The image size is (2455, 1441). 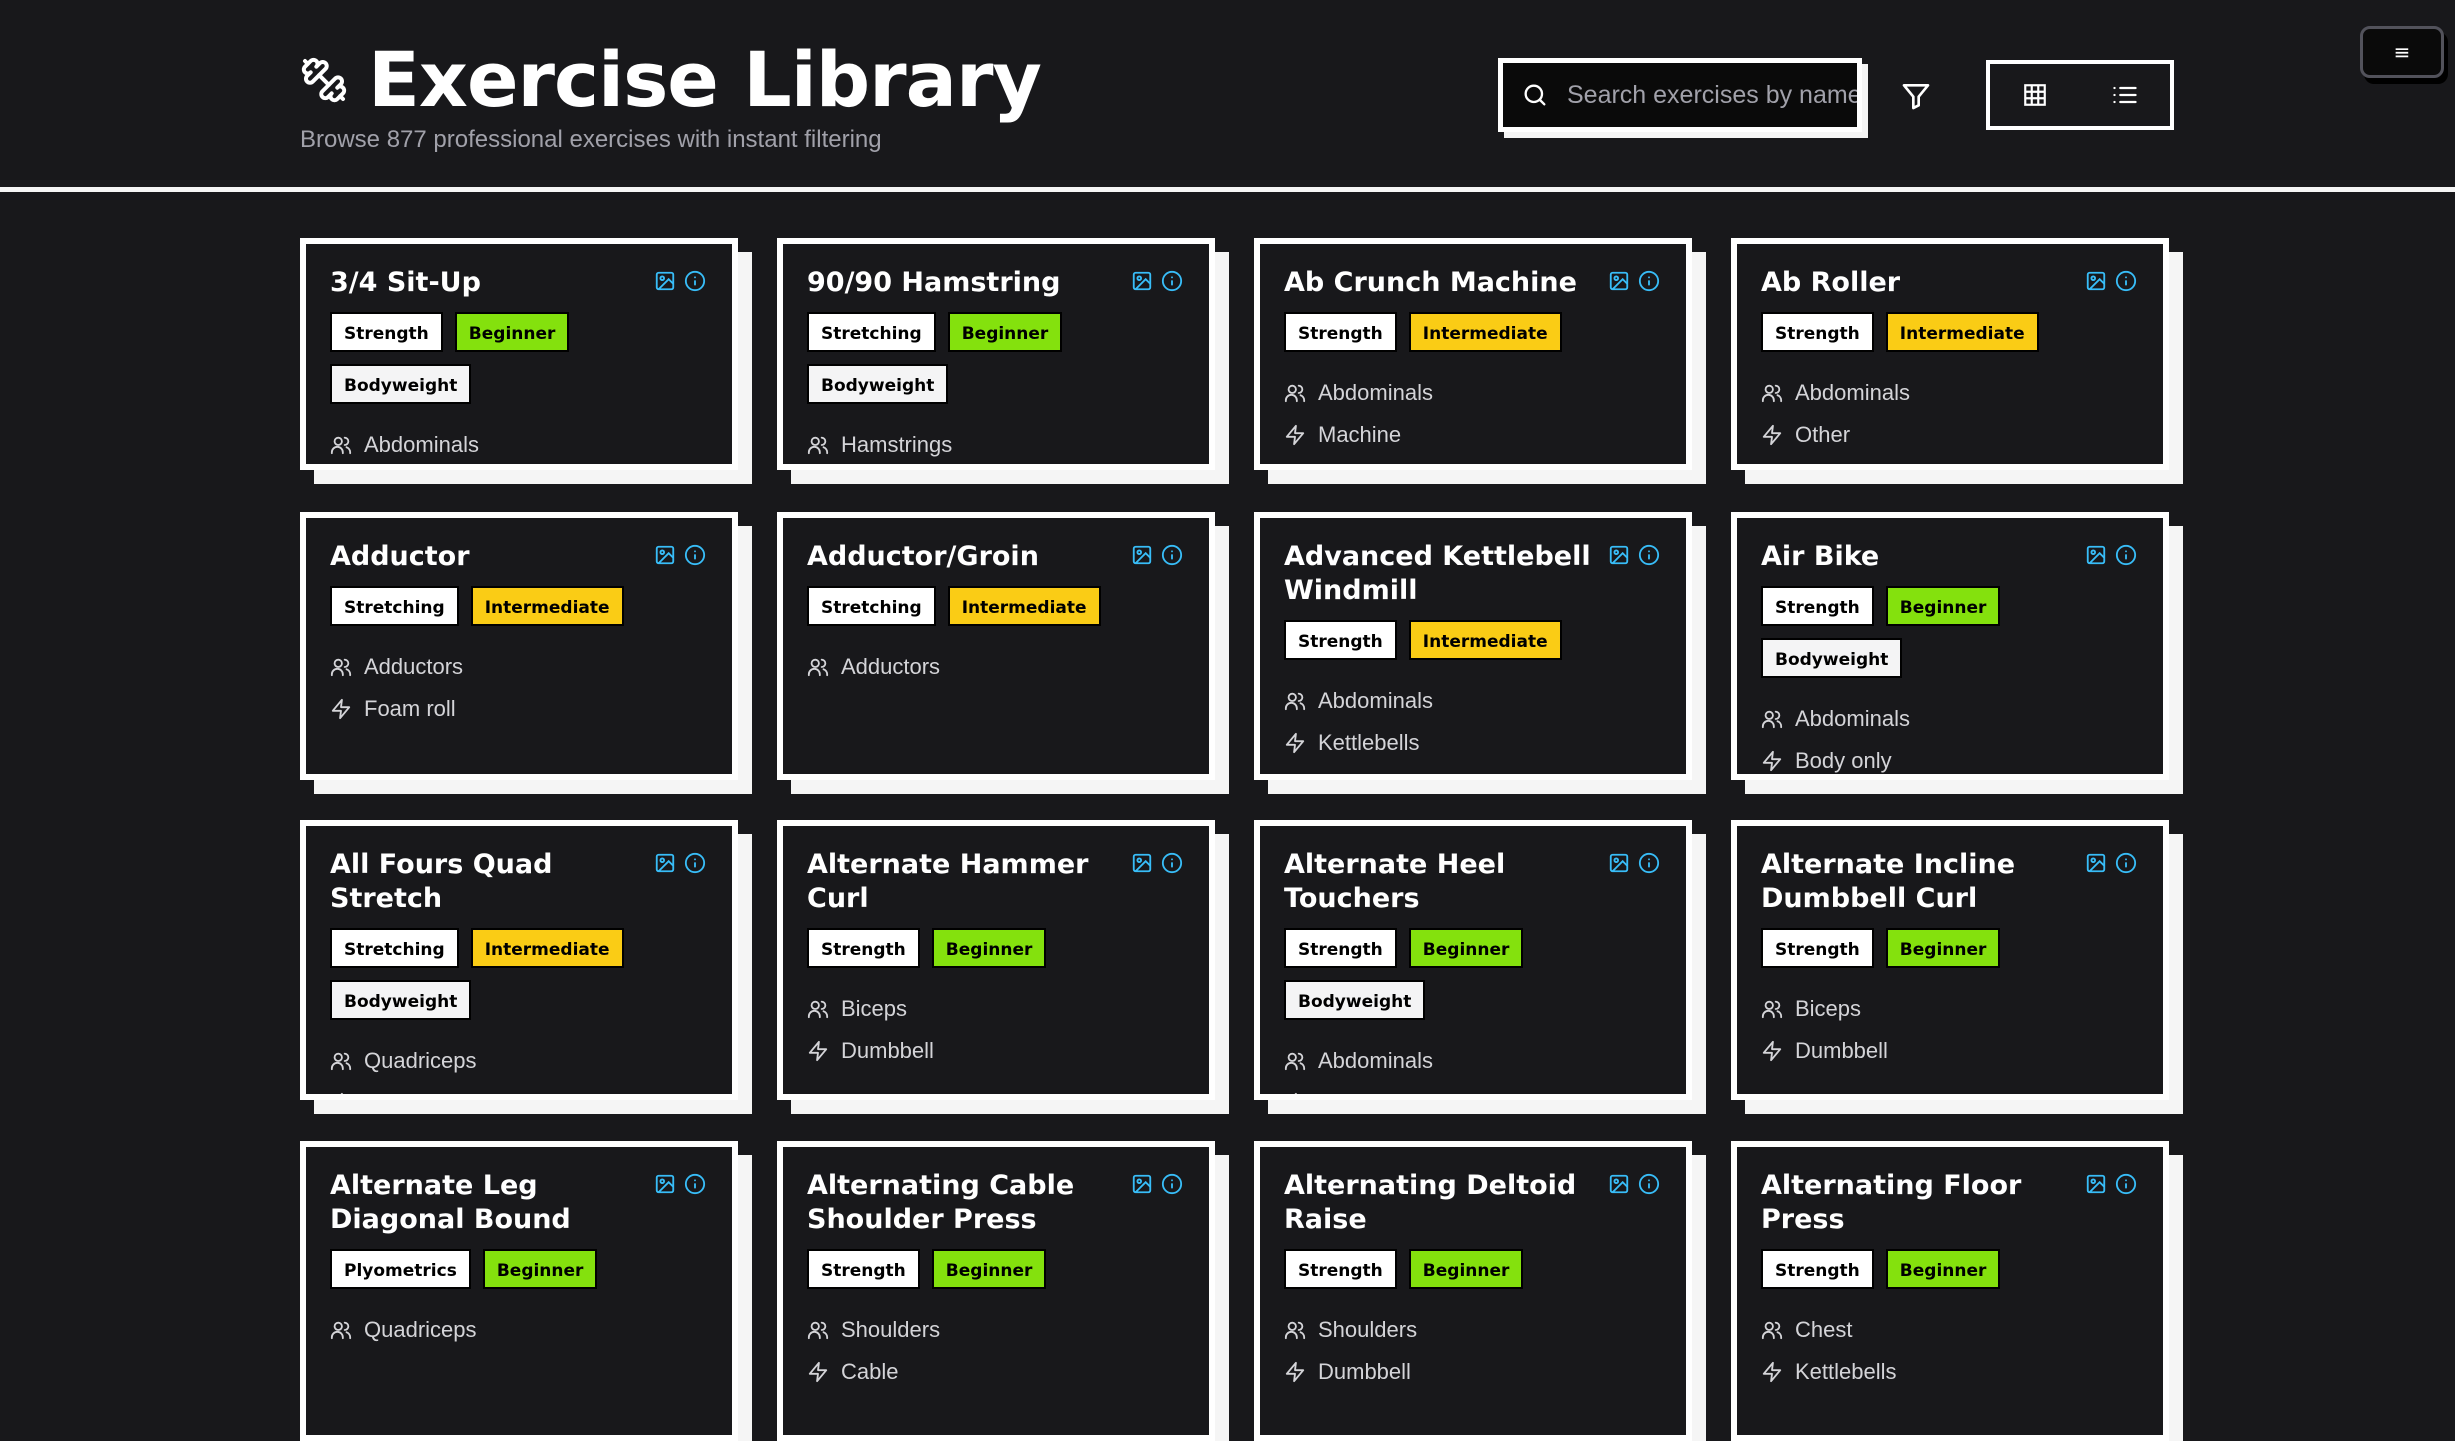 I want to click on list-icon, so click(x=2125, y=95).